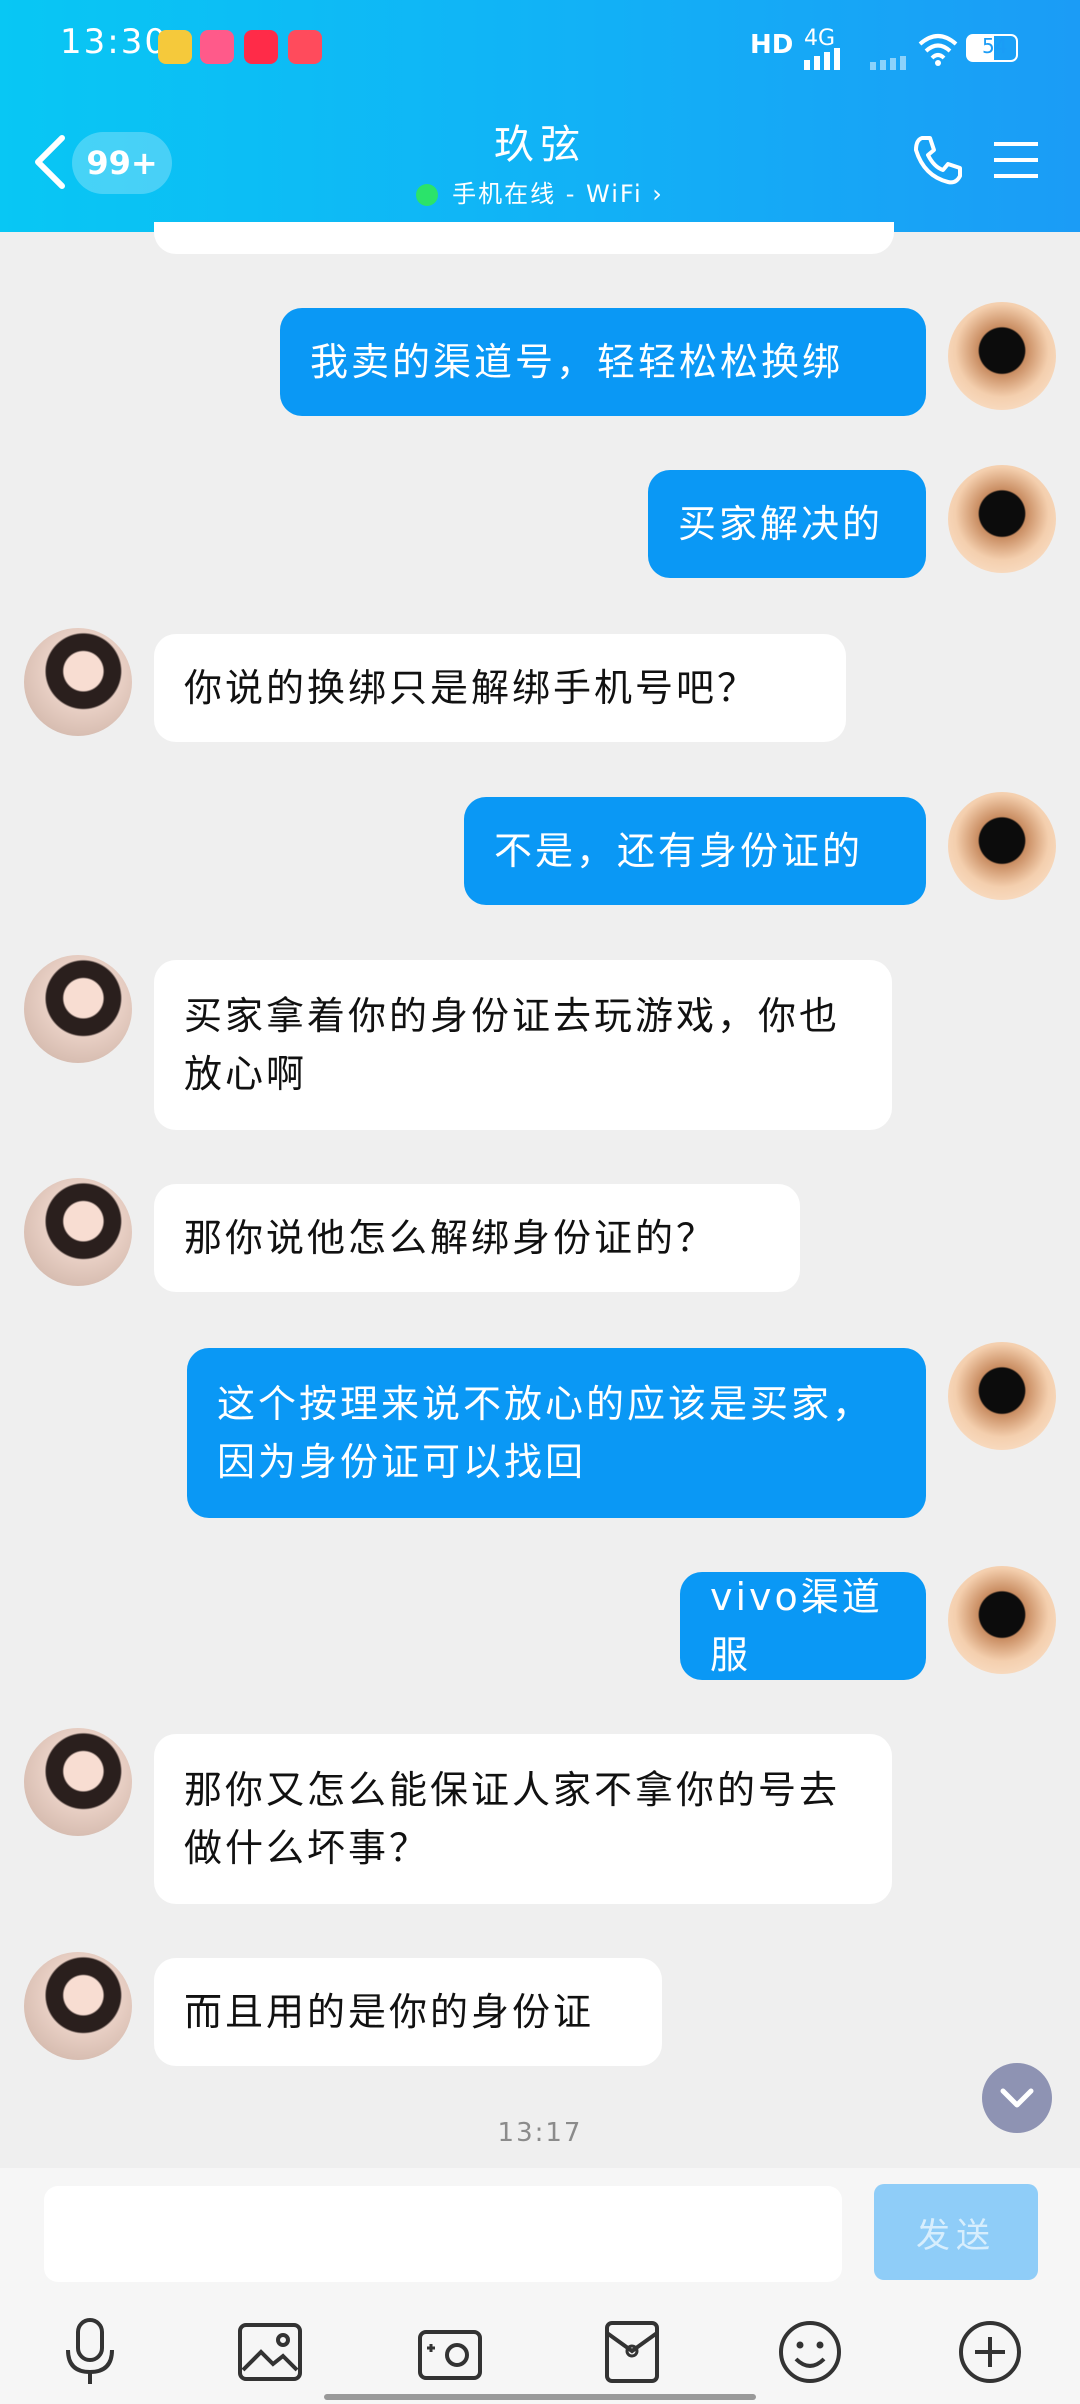 The width and height of the screenshot is (1080, 2404). Describe the element at coordinates (217, 47) in the screenshot. I see `bilibili-app-icon` at that location.